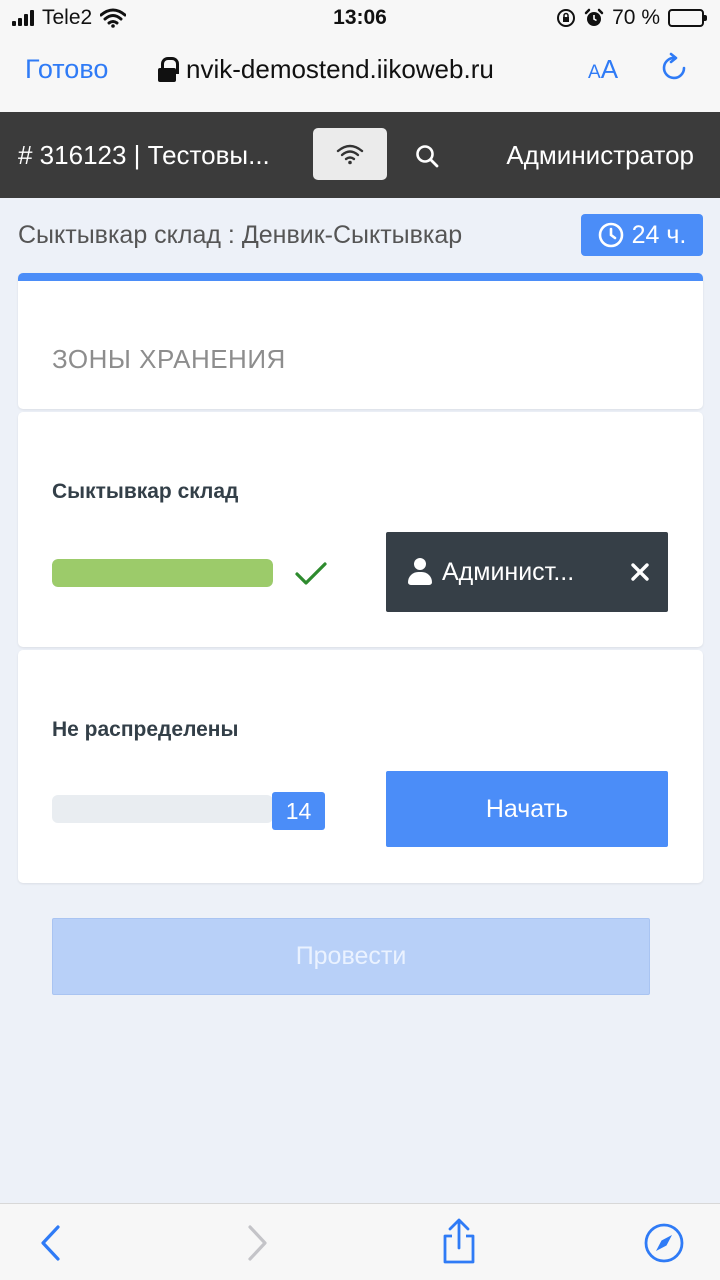 The width and height of the screenshot is (720, 1280). Describe the element at coordinates (340, 69) in the screenshot. I see `url-text: nvik-demostend.iikoweb.ru` at that location.